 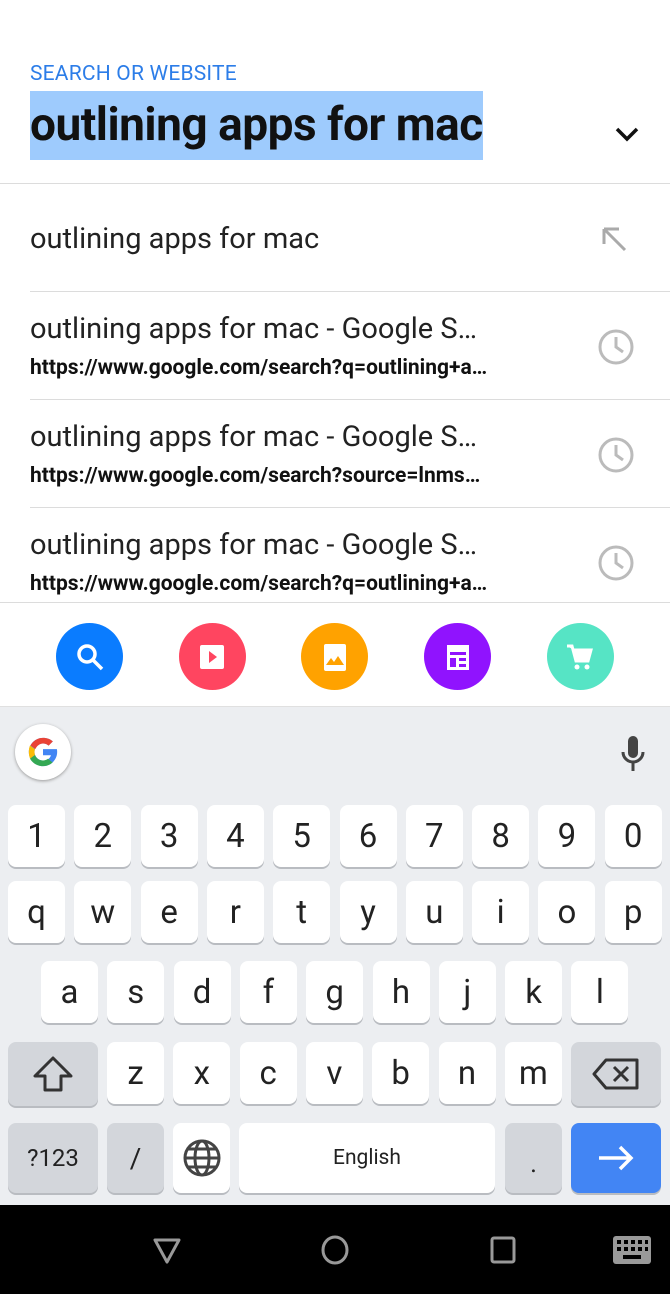 What do you see at coordinates (133, 74) in the screenshot?
I see `search-label: SEARCH OR WEBSITE` at bounding box center [133, 74].